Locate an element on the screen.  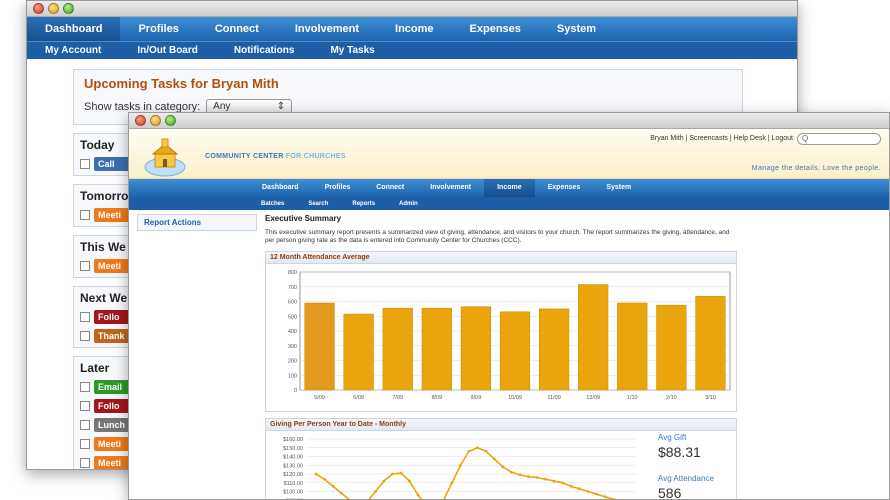
front-nav-involvement: Involvement is located at coordinates (450, 188).